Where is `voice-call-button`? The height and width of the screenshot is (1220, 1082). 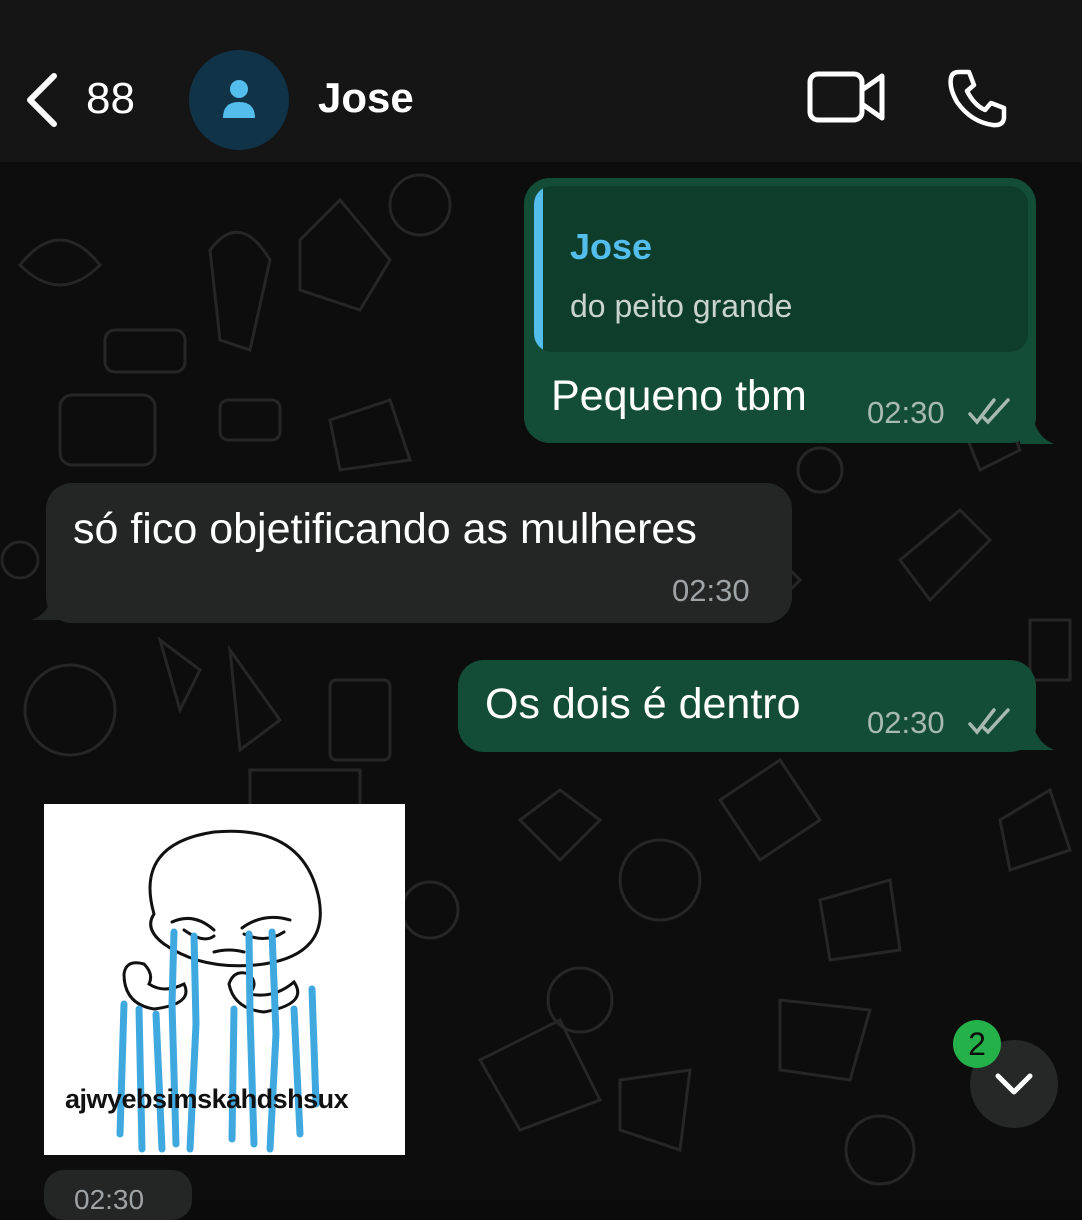
voice-call-button is located at coordinates (977, 98).